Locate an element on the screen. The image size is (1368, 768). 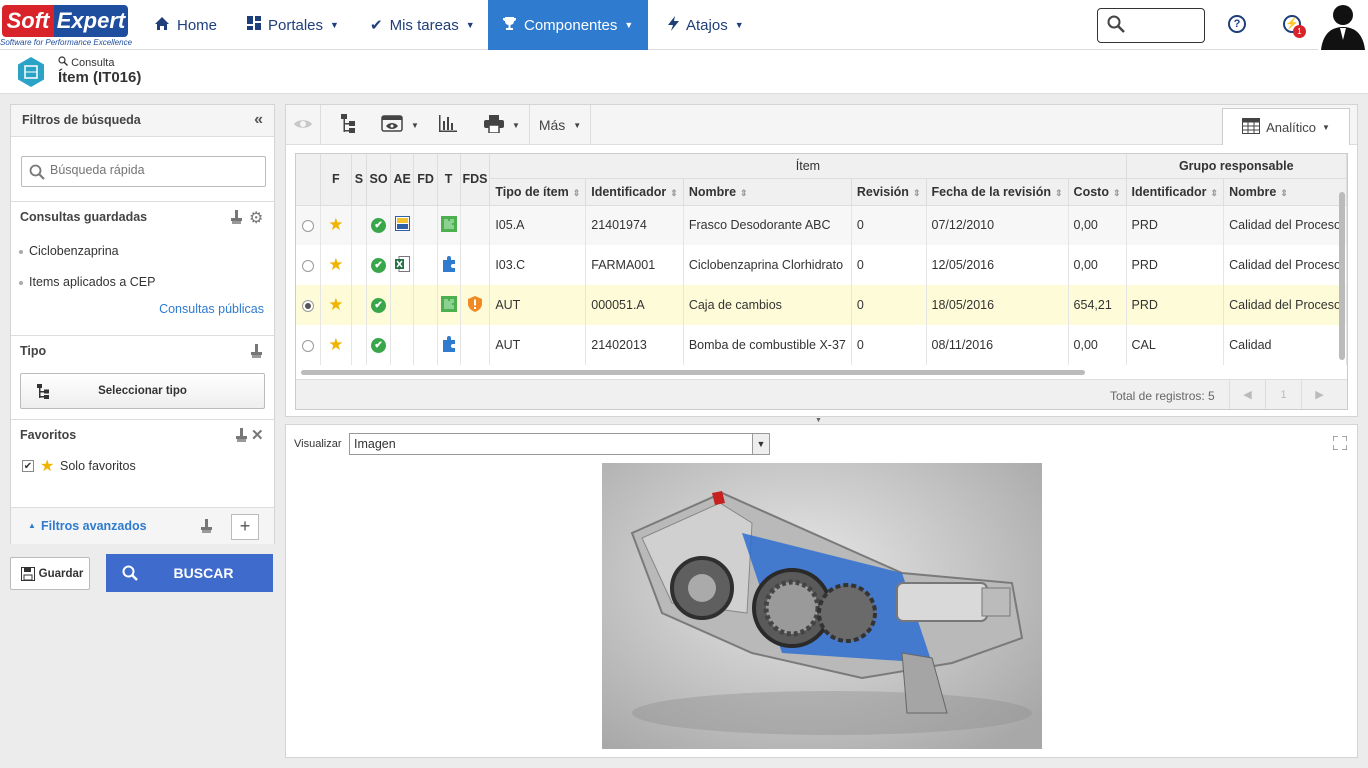
horizontal-scrollbar is located at coordinates (693, 372).